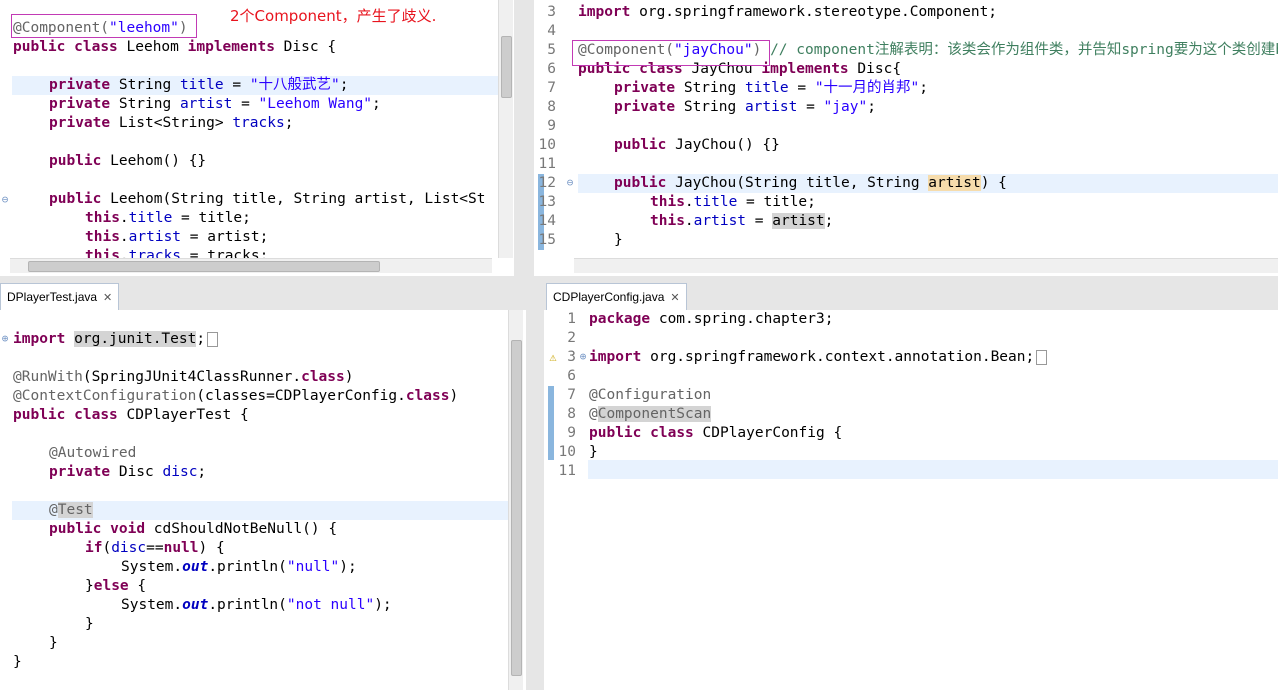  Describe the element at coordinates (547, 221) in the screenshot. I see `line-number: 14` at that location.